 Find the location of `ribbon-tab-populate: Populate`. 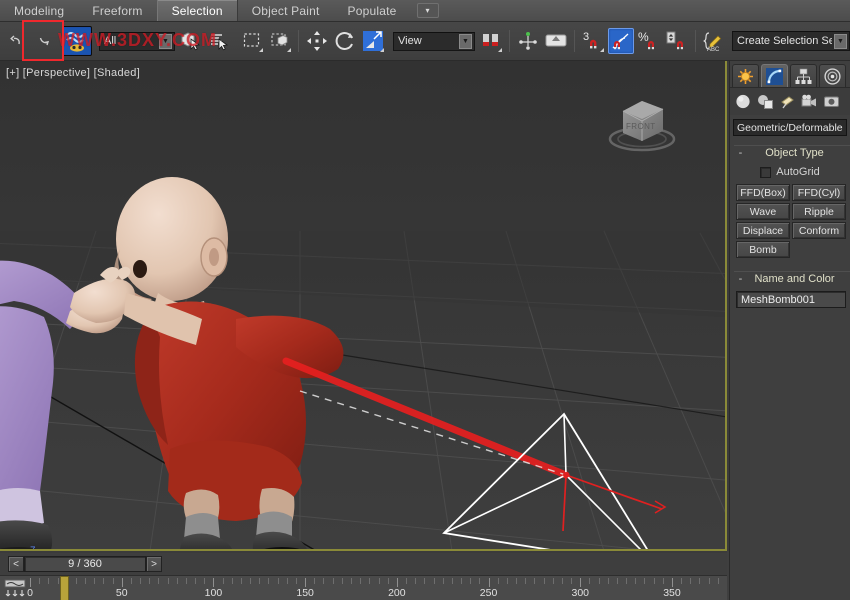

ribbon-tab-populate: Populate is located at coordinates (372, 10).